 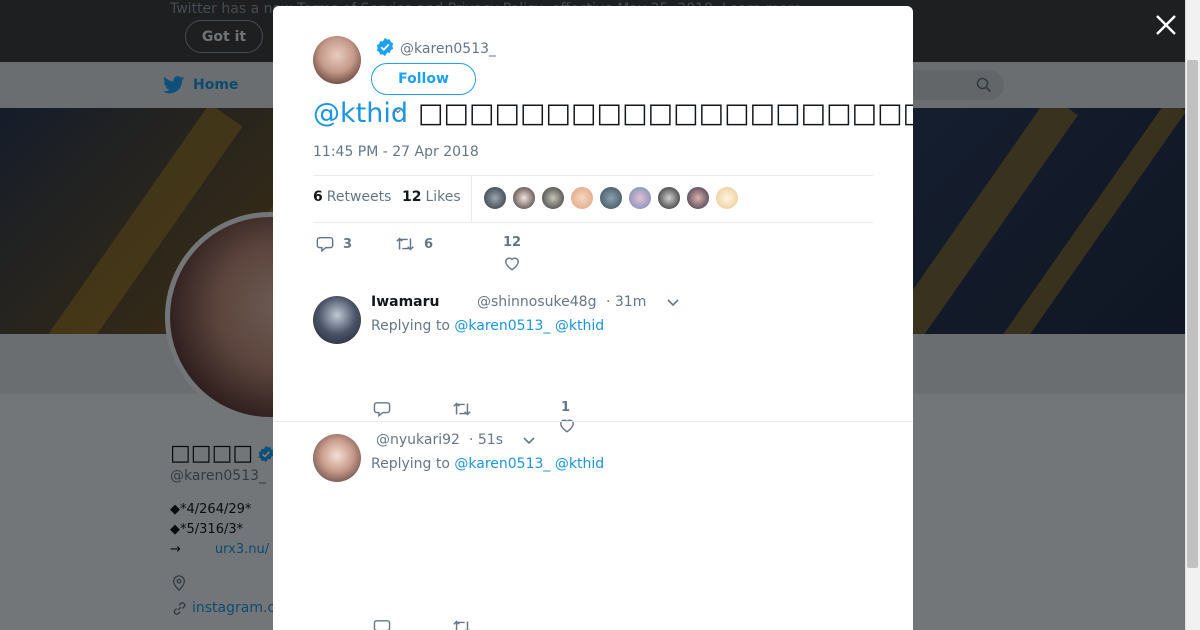 I want to click on retweets-label: Retweets, so click(x=359, y=197).